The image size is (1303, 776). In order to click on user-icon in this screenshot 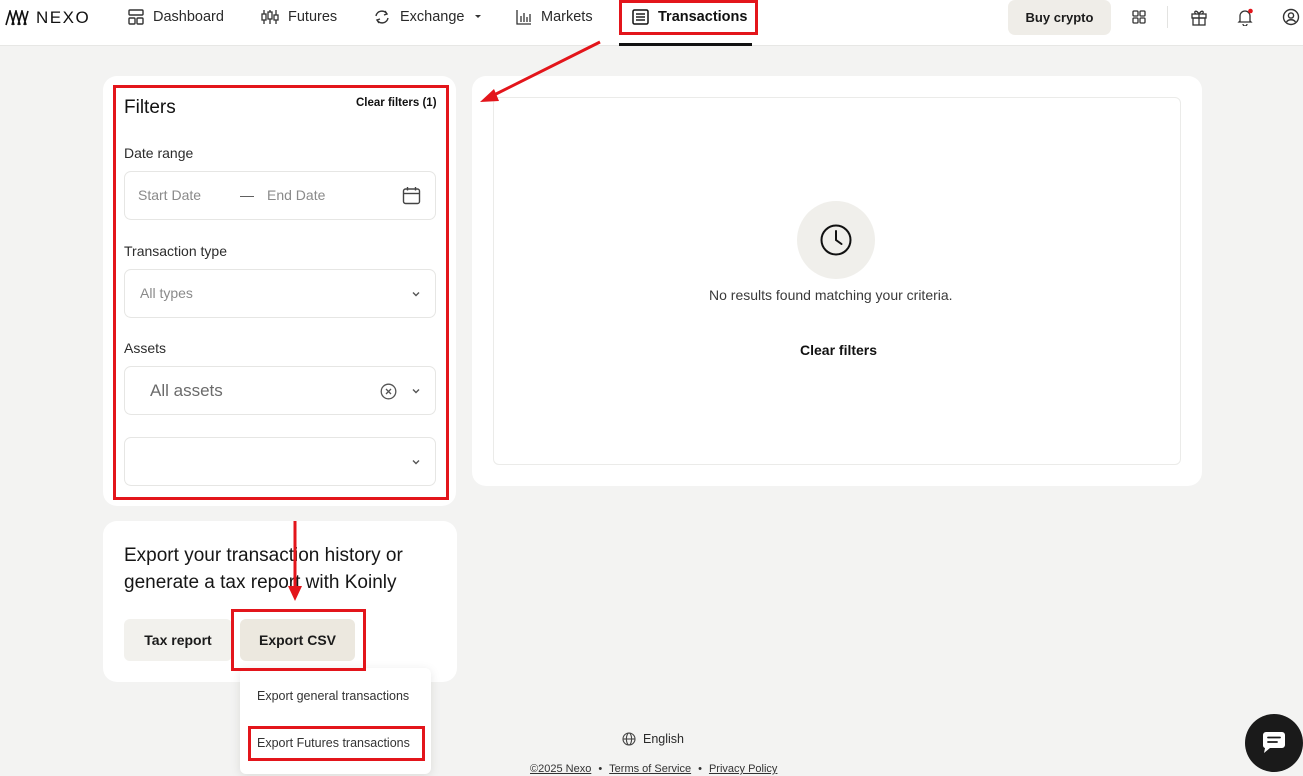, I will do `click(1291, 17)`.